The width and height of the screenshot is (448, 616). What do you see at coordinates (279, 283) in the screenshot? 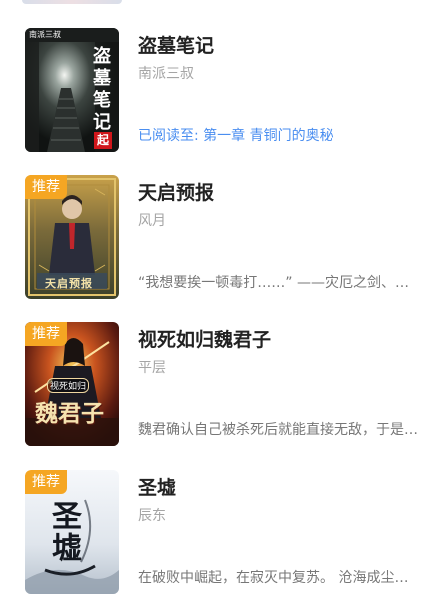
I see `book-intro: “我想要挨一顿毒打……” ——灾厄之剑、旧日之尘、铁骑统领` at bounding box center [279, 283].